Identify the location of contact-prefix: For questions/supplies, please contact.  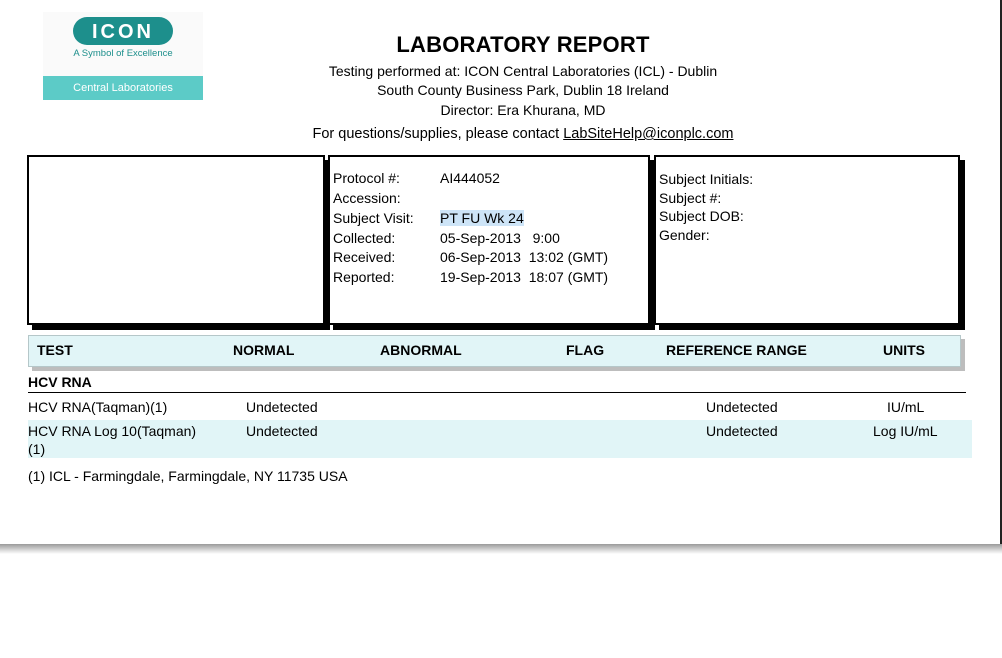
(438, 134).